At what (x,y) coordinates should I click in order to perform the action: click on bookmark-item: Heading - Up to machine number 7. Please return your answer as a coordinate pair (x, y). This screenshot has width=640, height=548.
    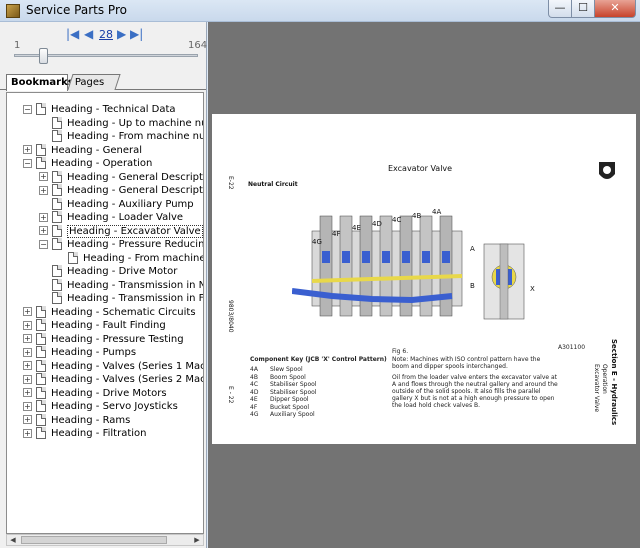
    Looking at the image, I should click on (121, 123).